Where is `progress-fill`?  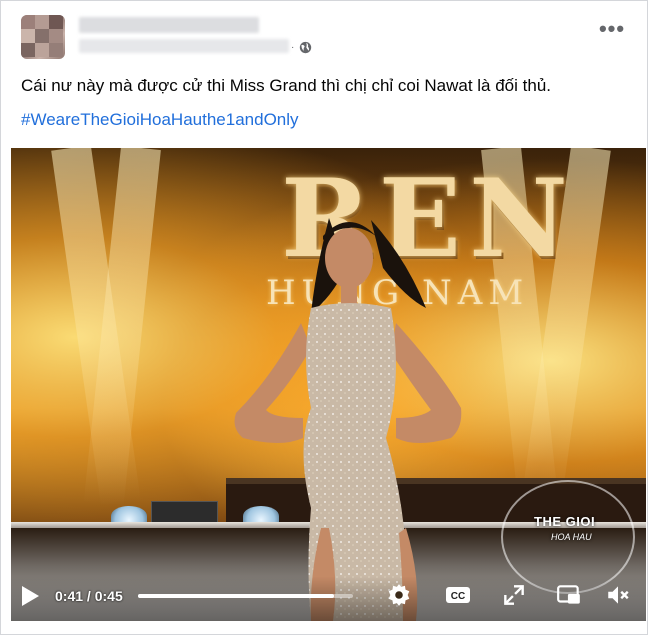 progress-fill is located at coordinates (236, 596).